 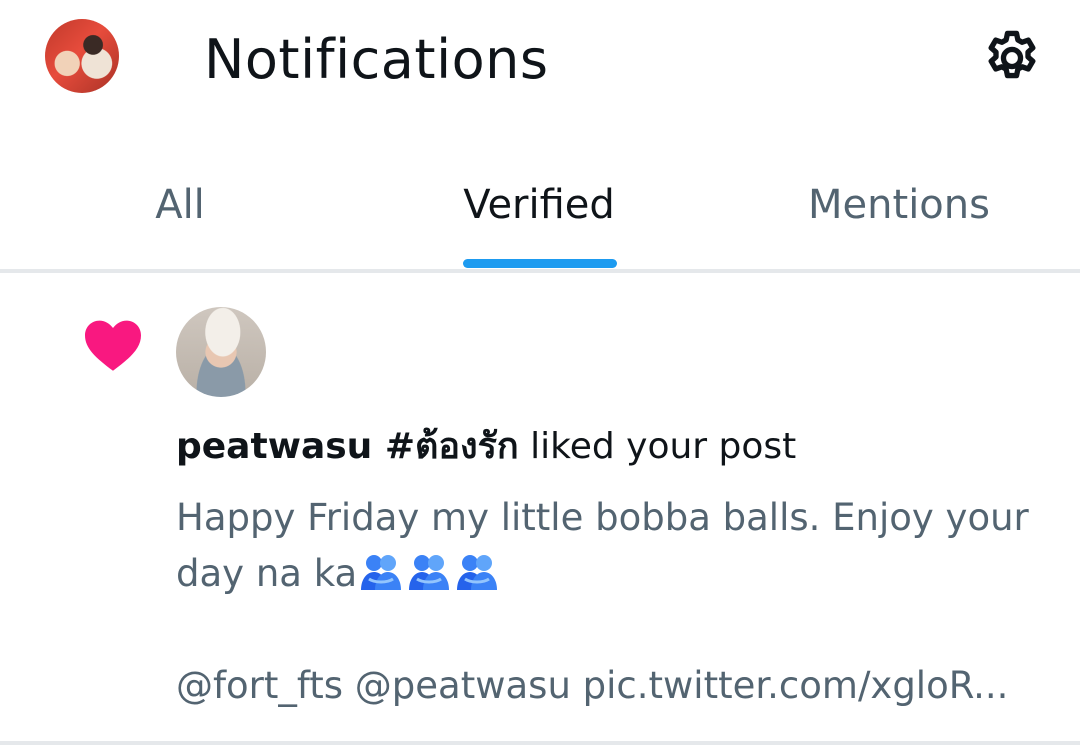 I want to click on tab-all: All, so click(x=180, y=205).